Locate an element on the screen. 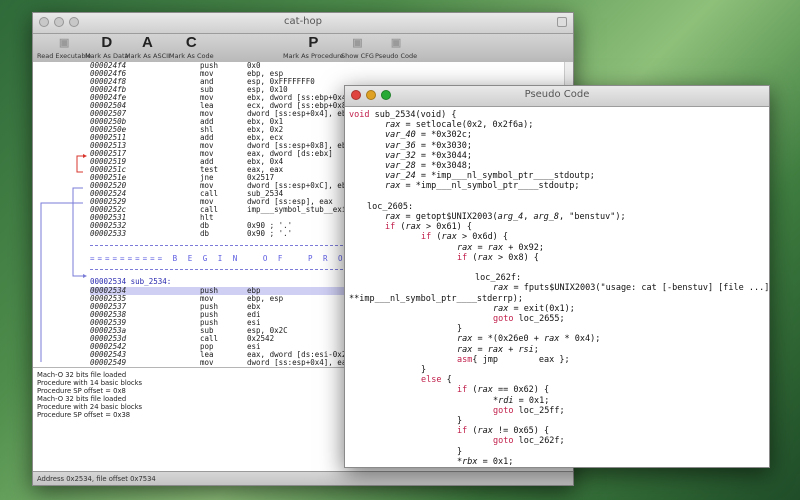 The image size is (800, 500). pseudo-titlebar: Pseudo Code is located at coordinates (557, 96).